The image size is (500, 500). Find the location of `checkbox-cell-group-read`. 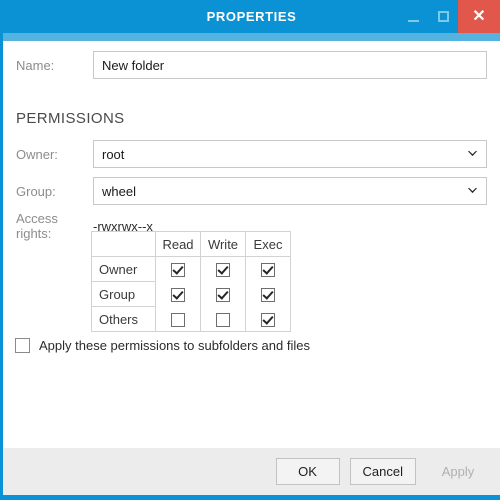

checkbox-cell-group-read is located at coordinates (178, 294).